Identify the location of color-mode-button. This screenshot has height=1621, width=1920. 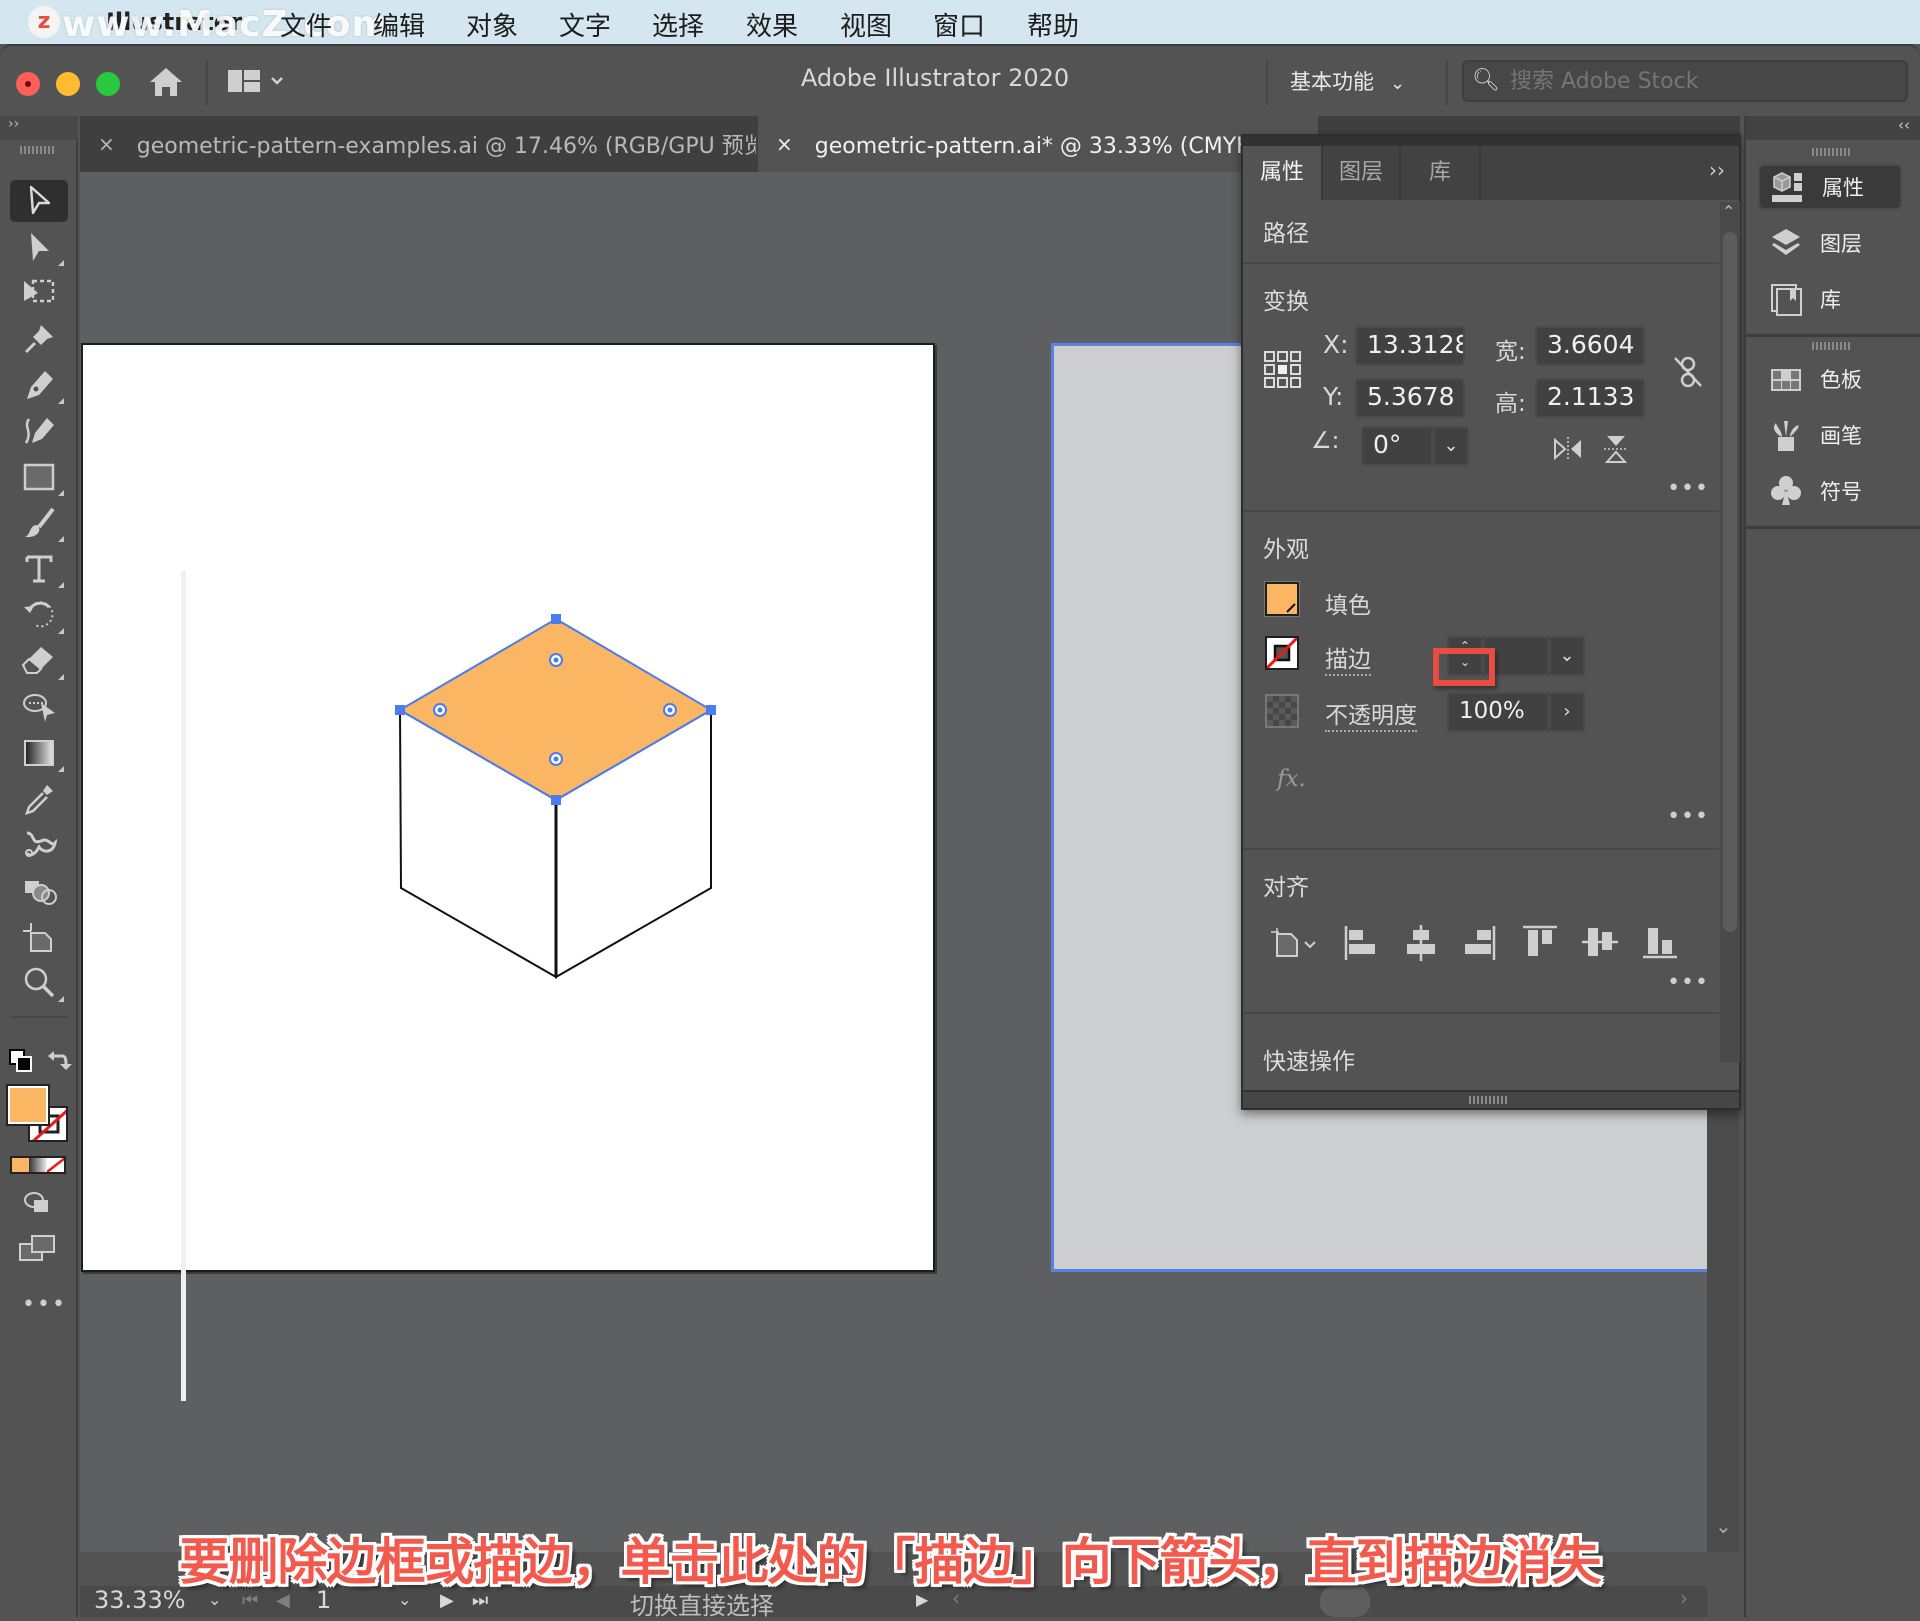
(21, 1165).